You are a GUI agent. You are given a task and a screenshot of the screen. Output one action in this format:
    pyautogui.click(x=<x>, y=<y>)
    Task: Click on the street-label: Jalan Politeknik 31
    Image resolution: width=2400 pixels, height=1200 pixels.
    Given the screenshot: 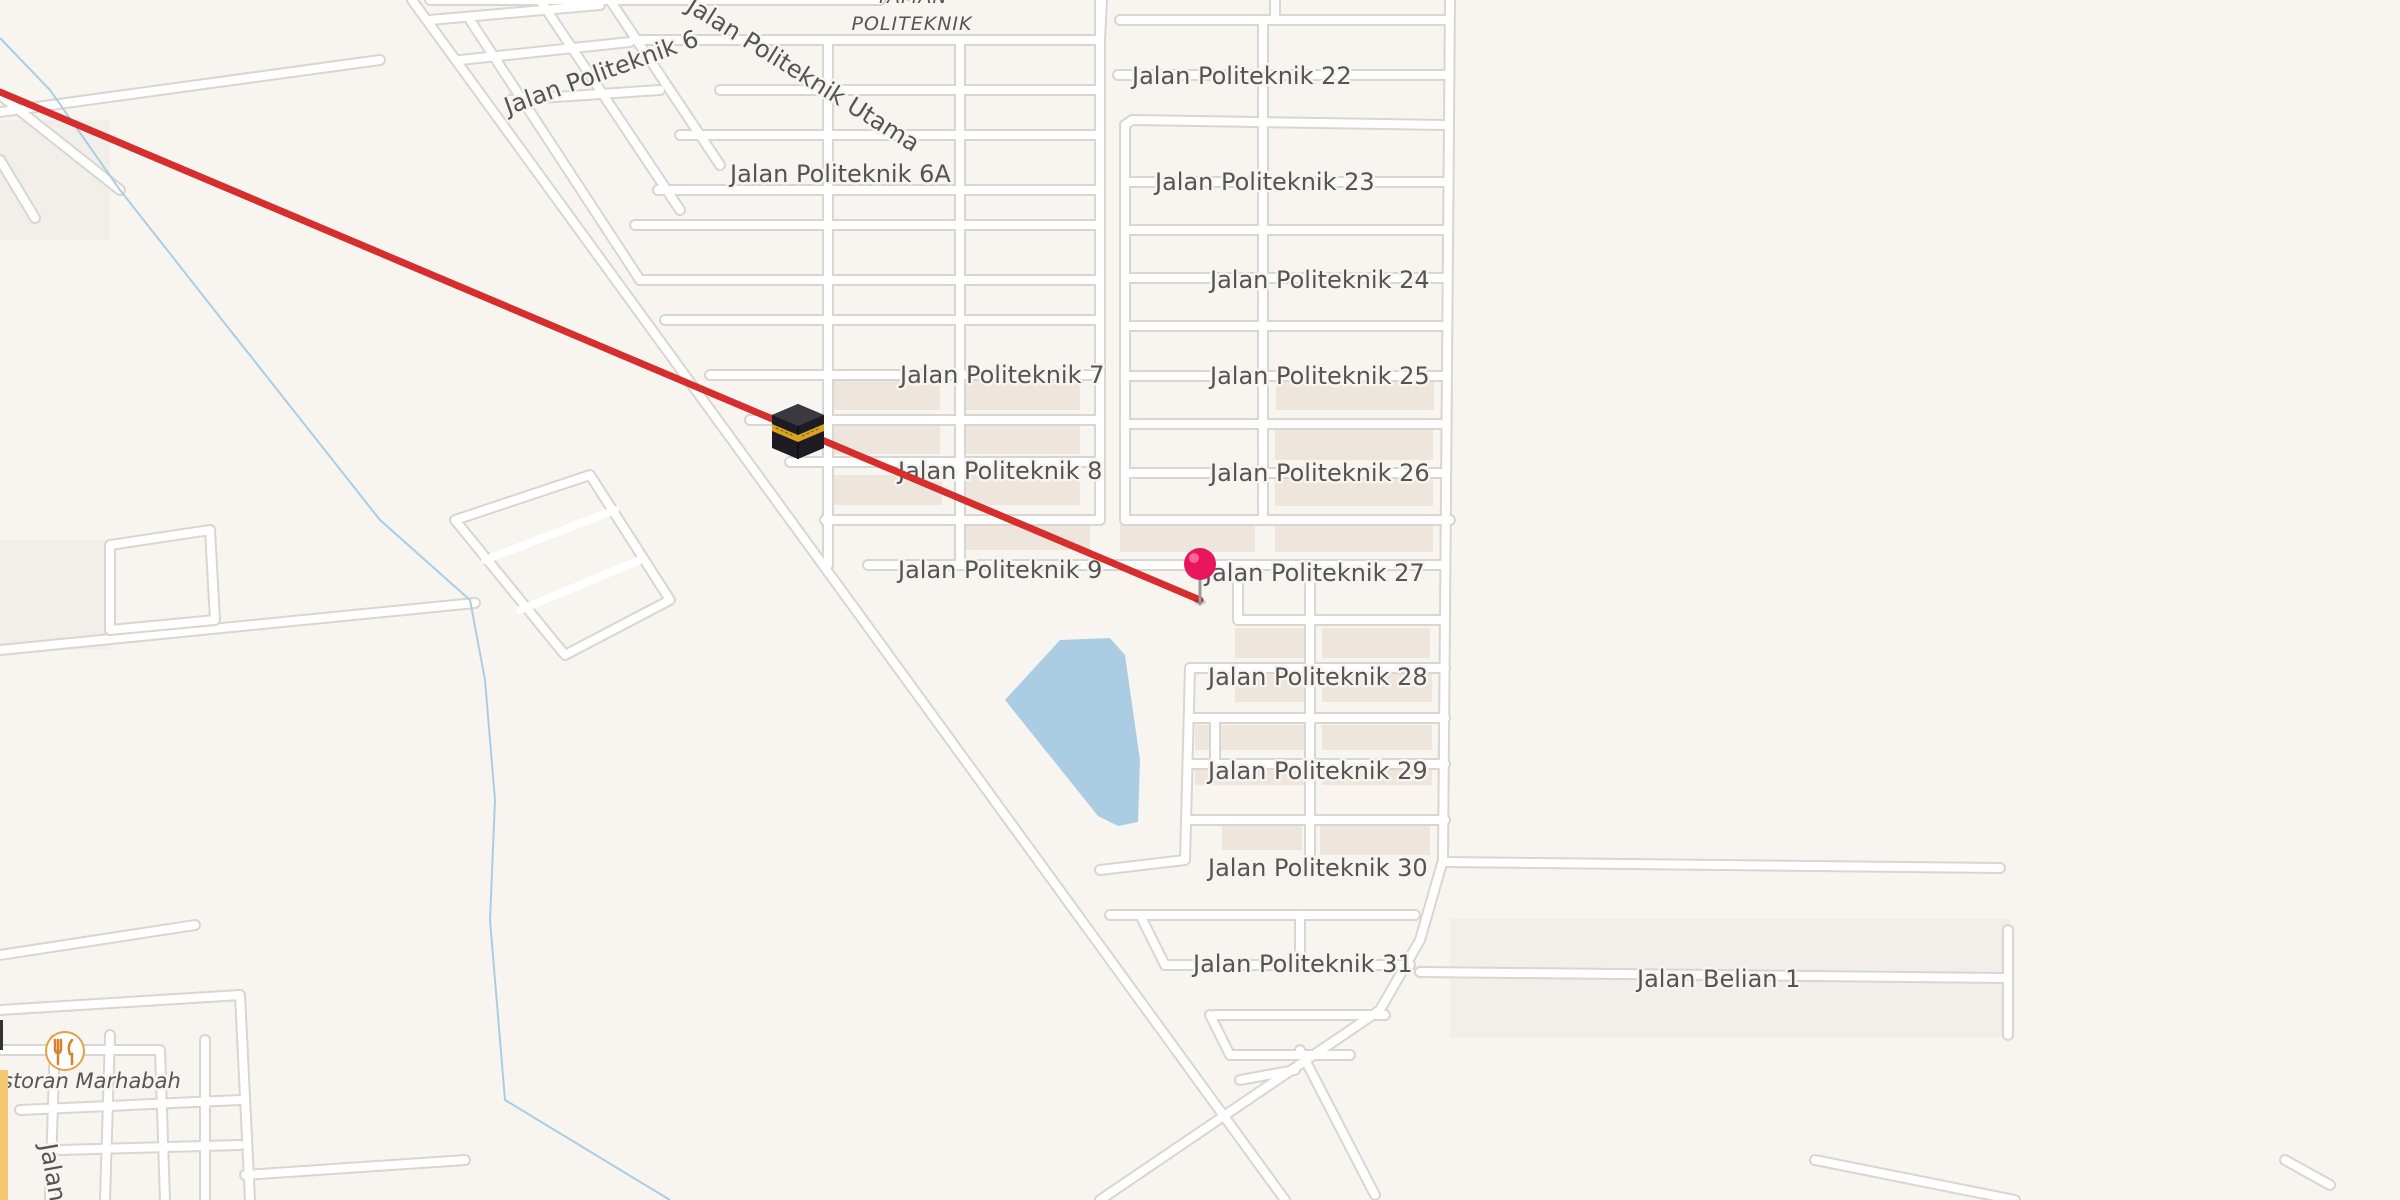 What is the action you would take?
    pyautogui.click(x=1302, y=964)
    